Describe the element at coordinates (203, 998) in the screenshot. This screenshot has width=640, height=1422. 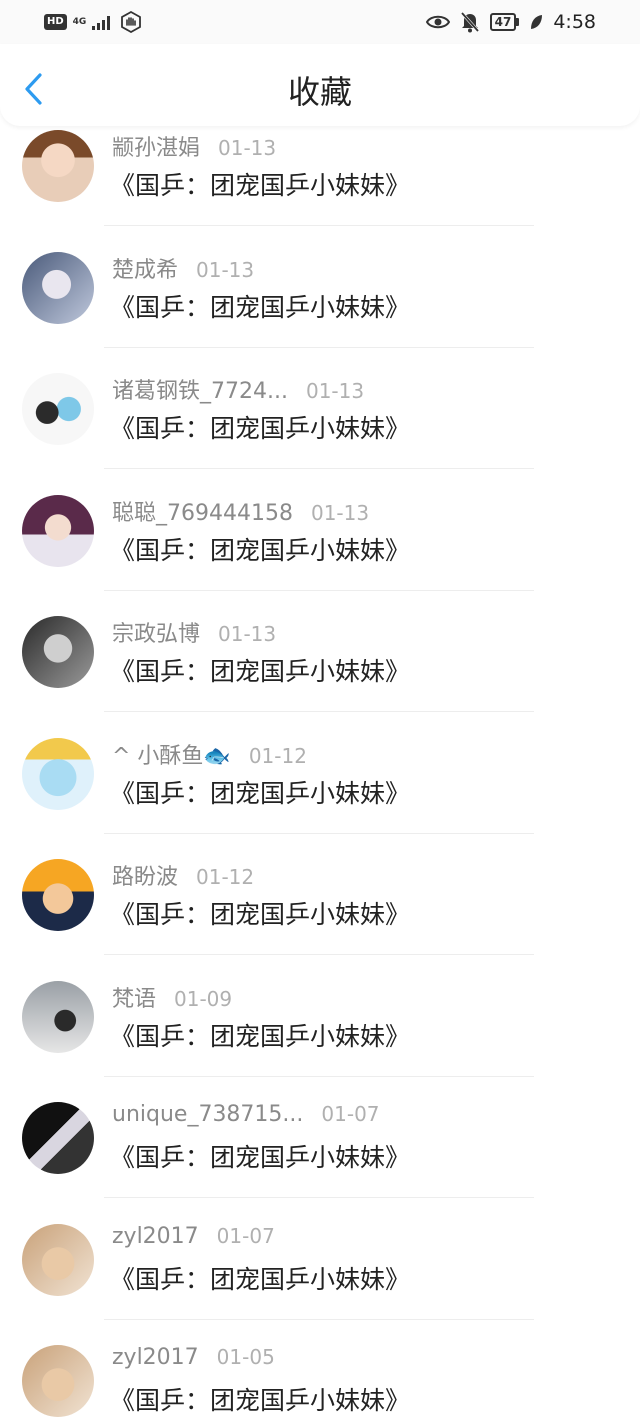
I see `date: 01-09` at that location.